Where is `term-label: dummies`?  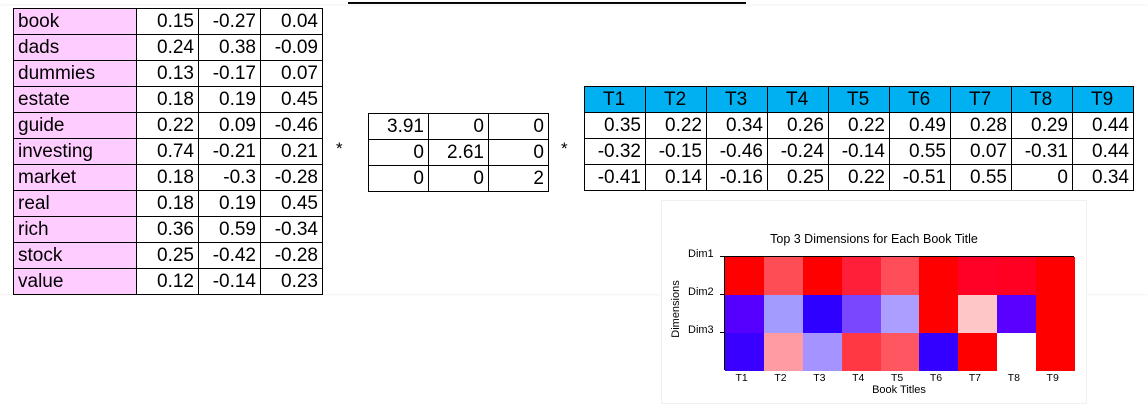 term-label: dummies is located at coordinates (75, 73).